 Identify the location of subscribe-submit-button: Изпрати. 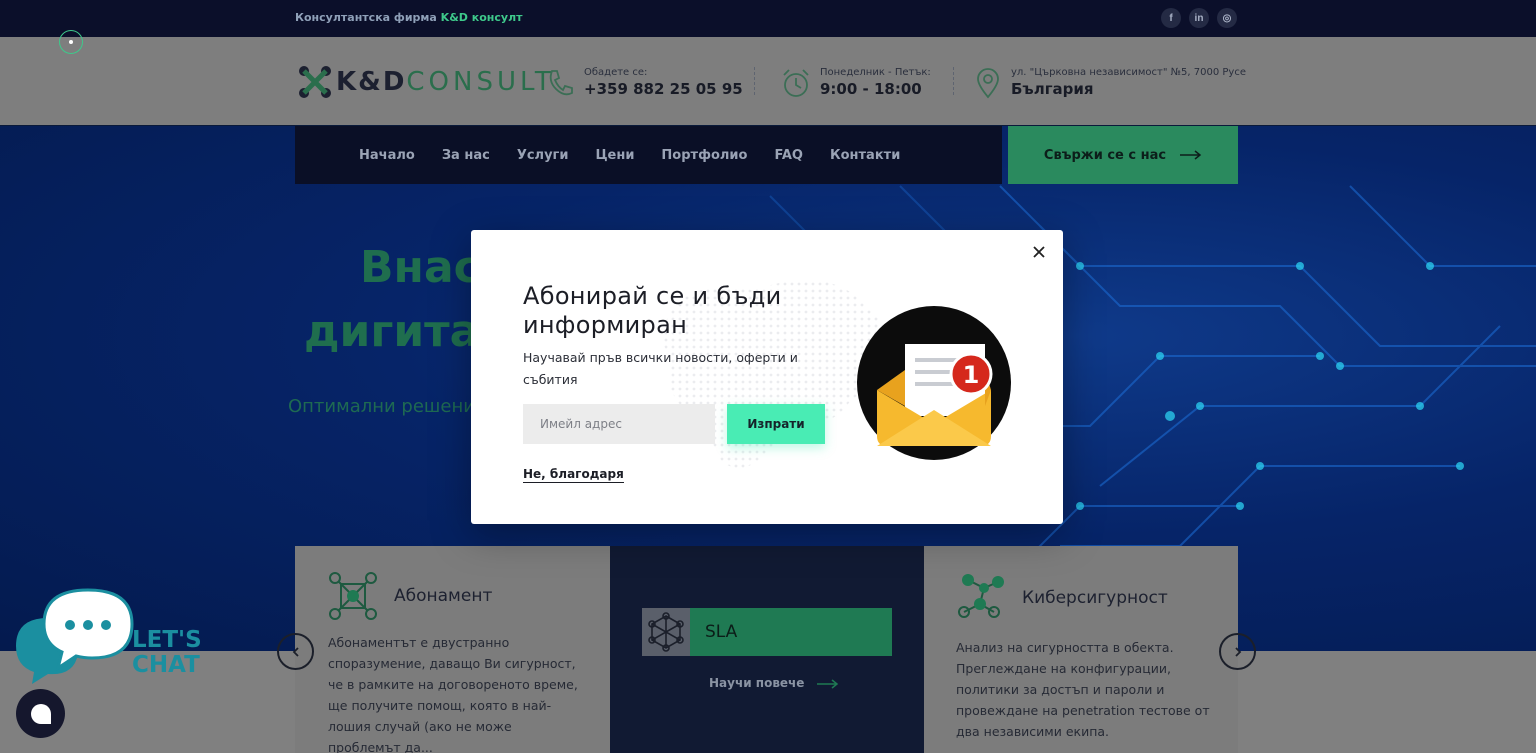
(776, 424).